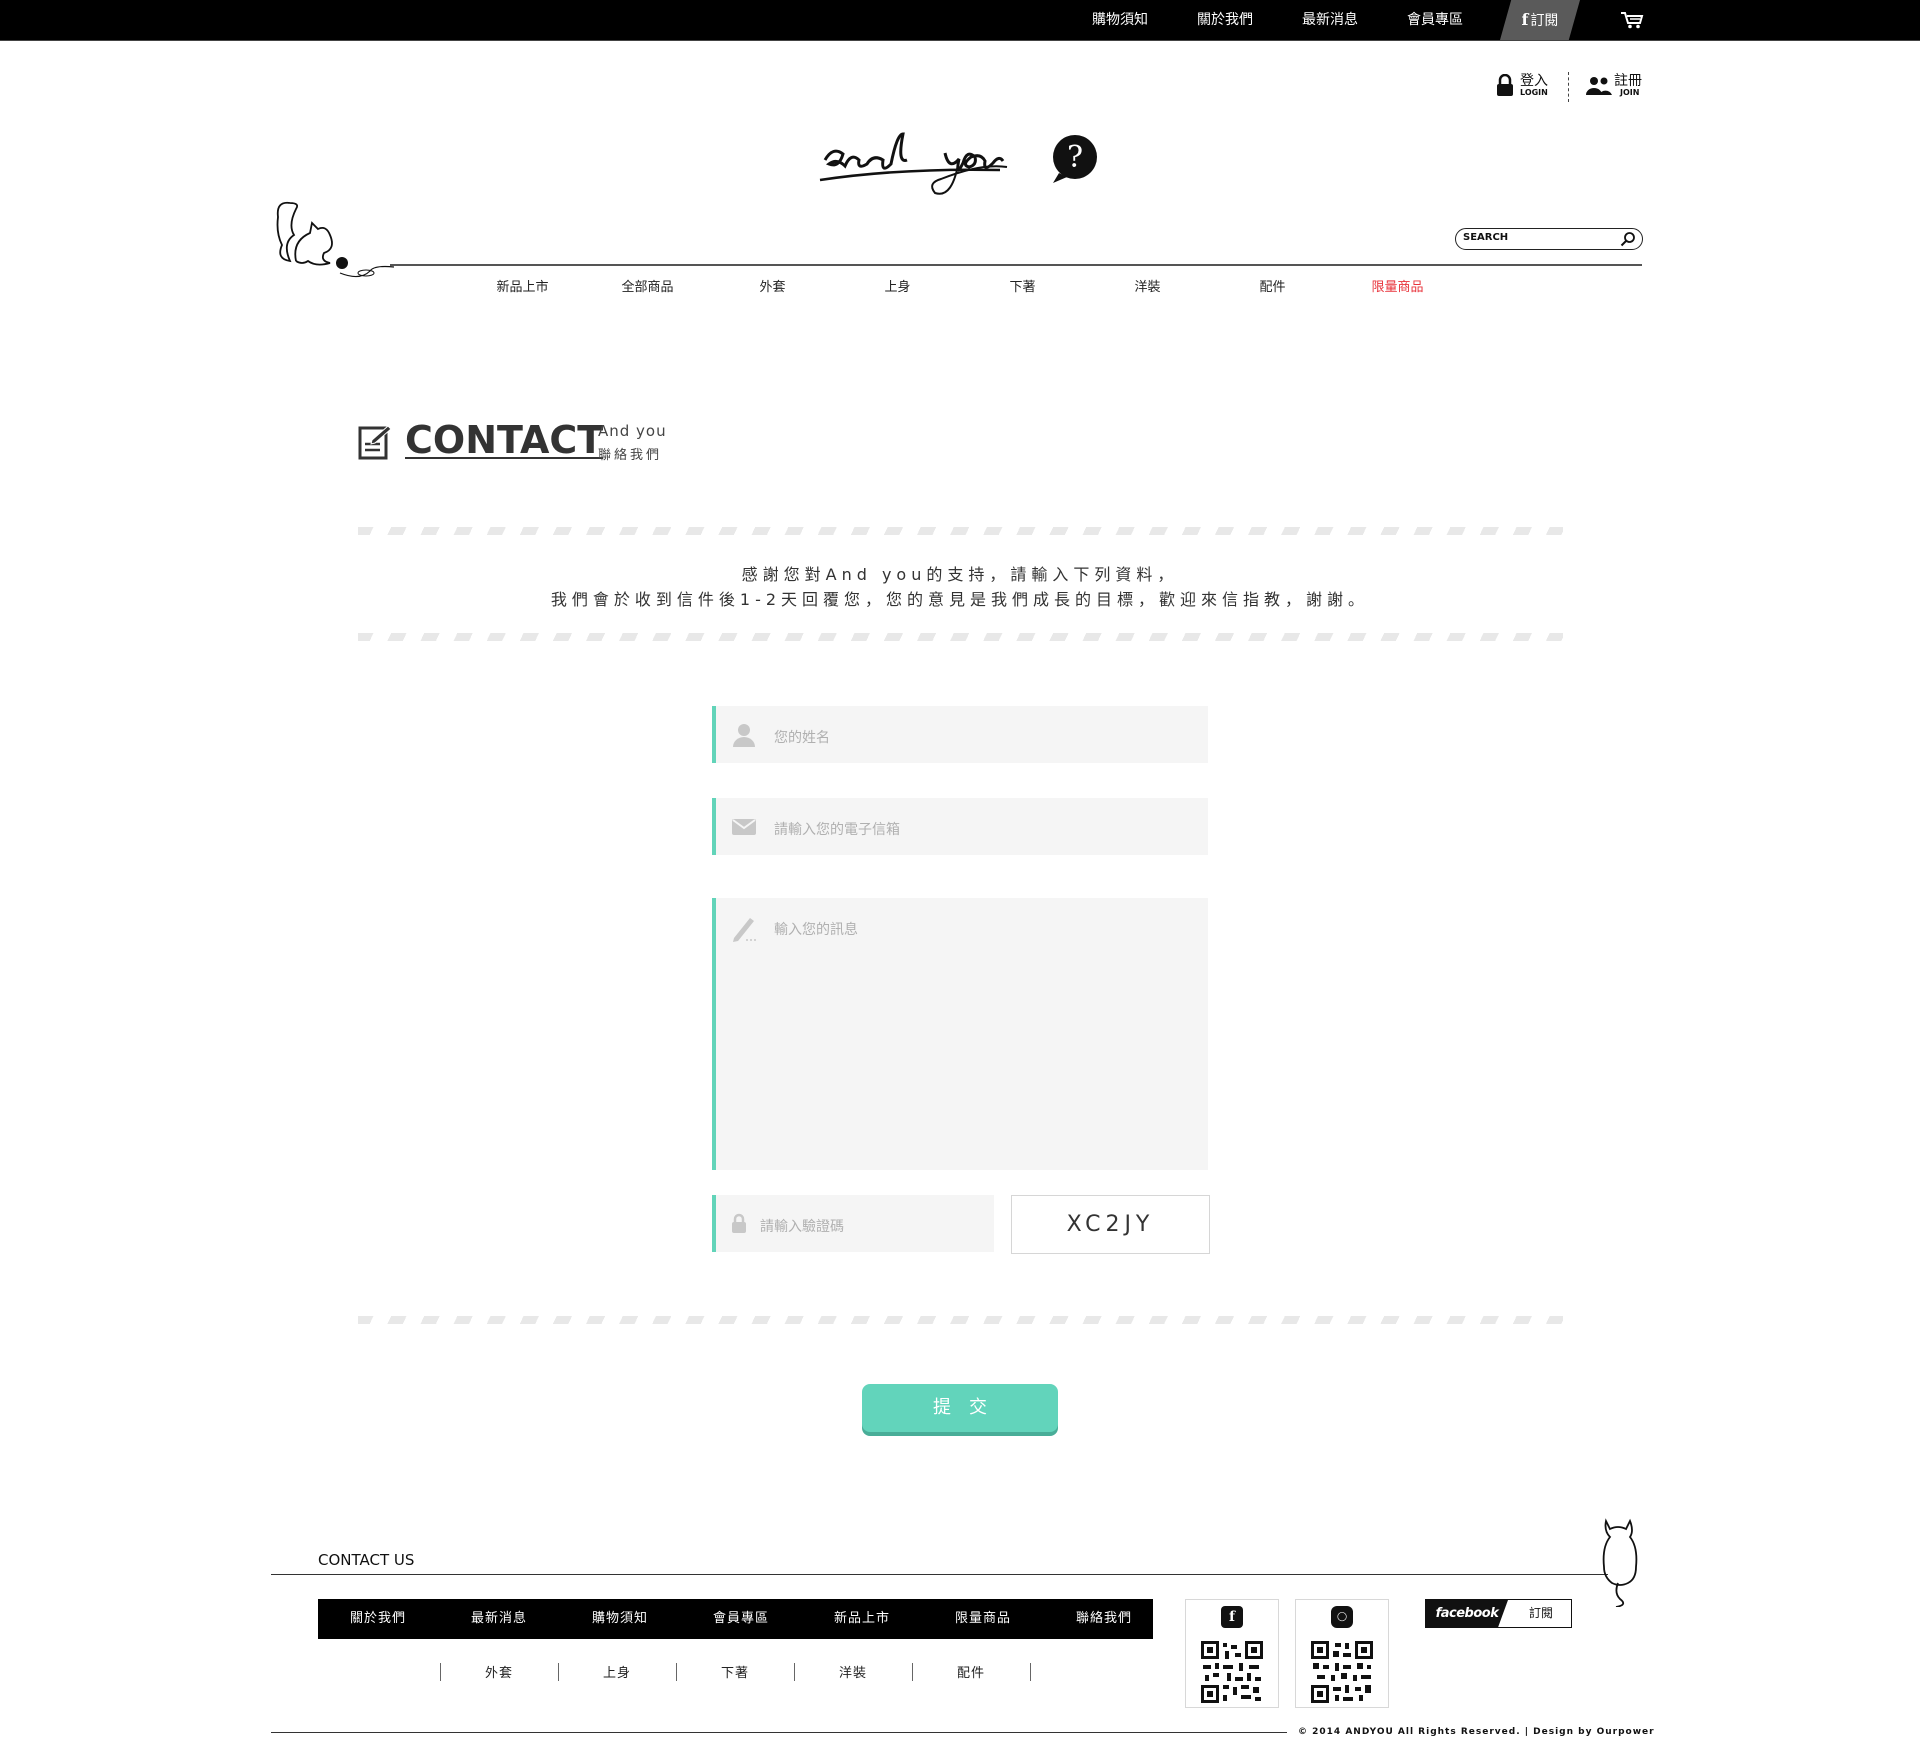 Image resolution: width=1920 pixels, height=1759 pixels. I want to click on nav-item-outerwear: 外套, so click(772, 285).